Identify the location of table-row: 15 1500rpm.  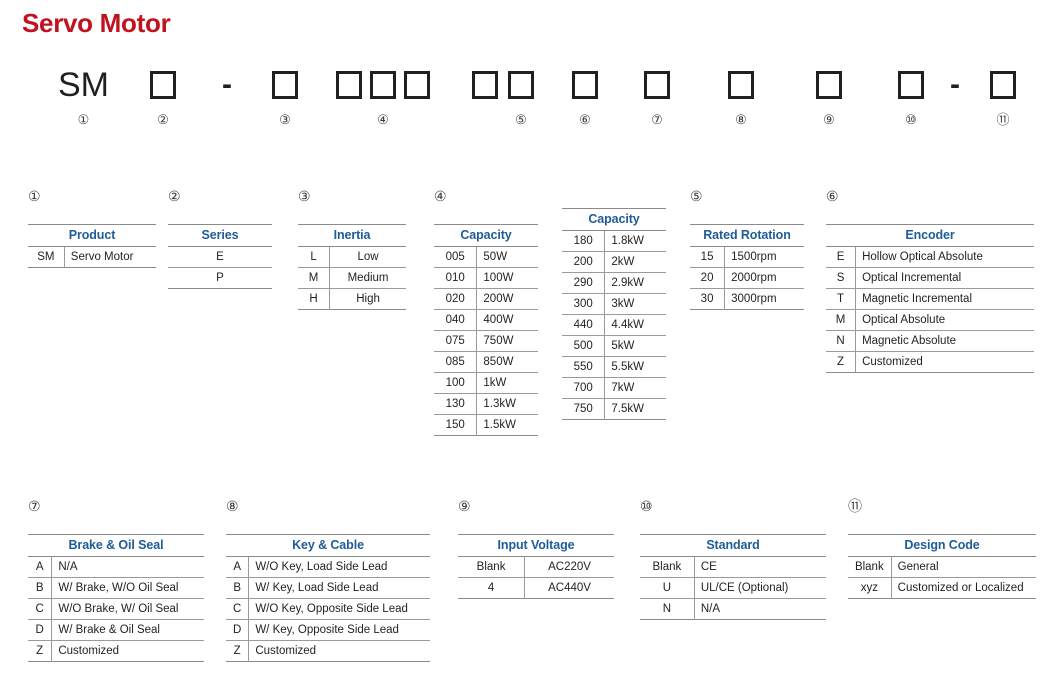
(747, 257).